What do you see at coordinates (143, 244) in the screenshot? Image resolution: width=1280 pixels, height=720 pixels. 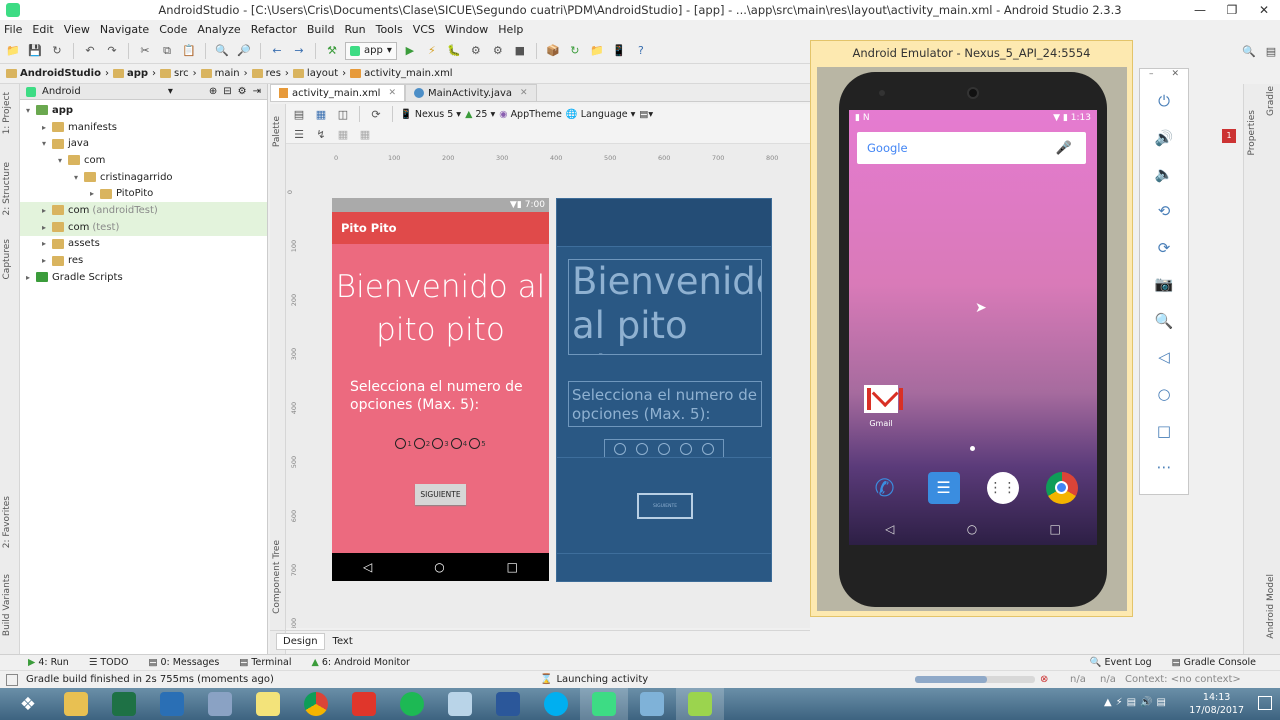 I see `tree-item-assets: ▸ assets` at bounding box center [143, 244].